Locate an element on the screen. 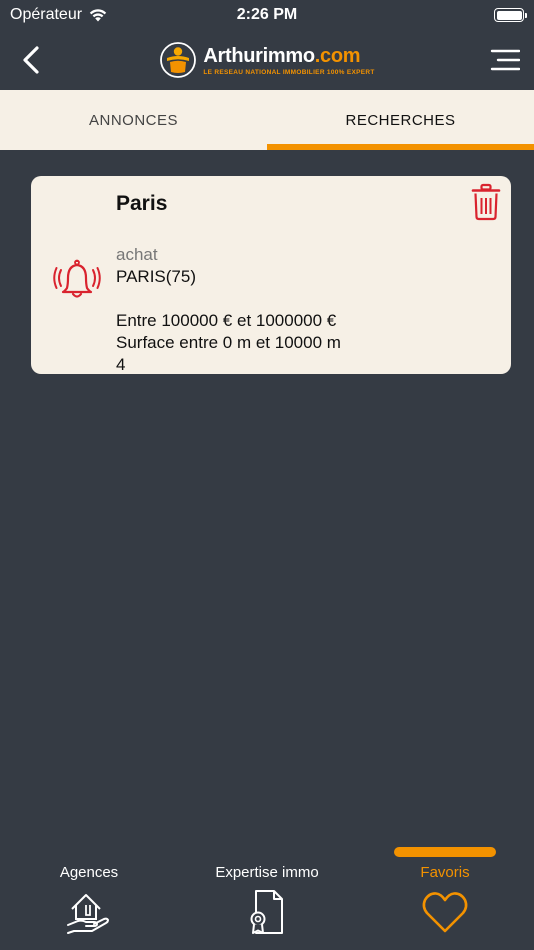 The width and height of the screenshot is (534, 950). wifi-icon is located at coordinates (98, 15).